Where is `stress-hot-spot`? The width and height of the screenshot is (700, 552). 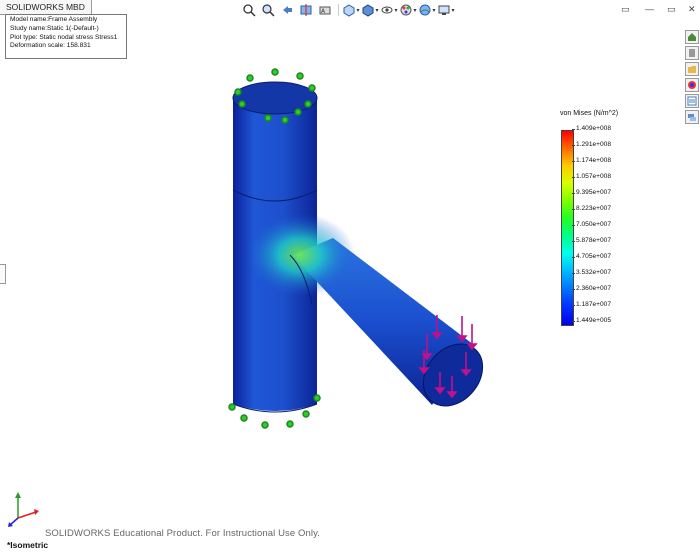 stress-hot-spot is located at coordinates (300, 255).